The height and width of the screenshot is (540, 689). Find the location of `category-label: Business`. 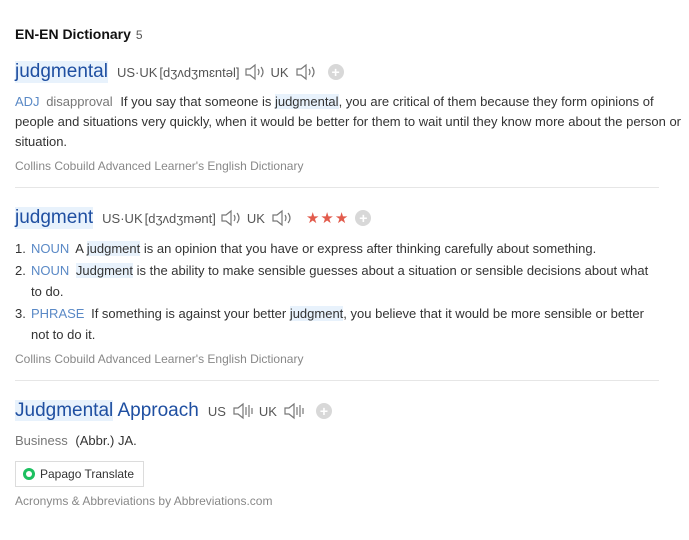

category-label: Business is located at coordinates (41, 440).